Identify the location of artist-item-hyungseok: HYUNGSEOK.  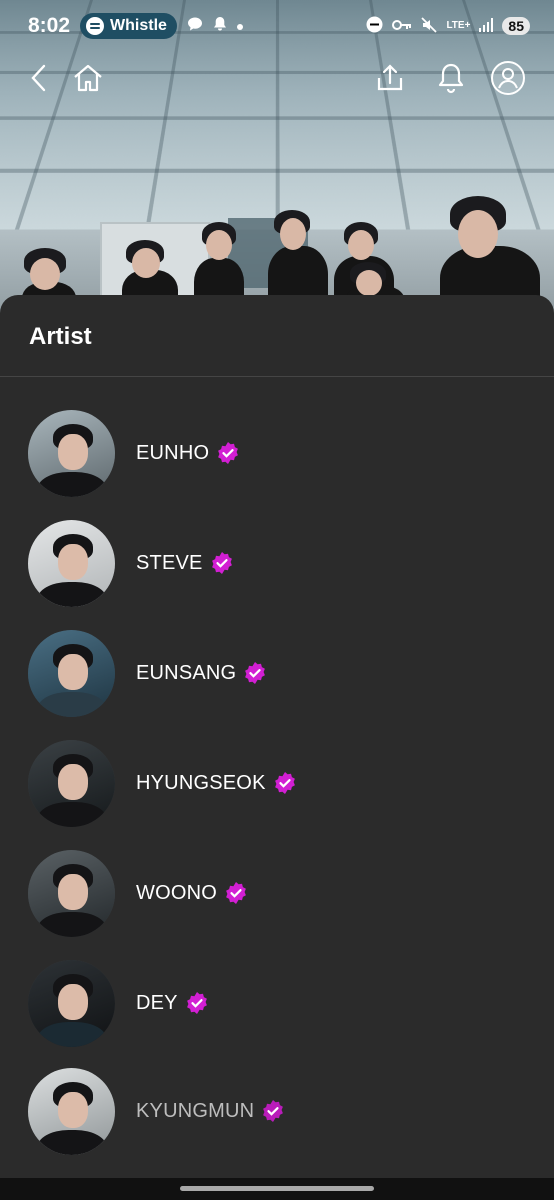
(278, 783).